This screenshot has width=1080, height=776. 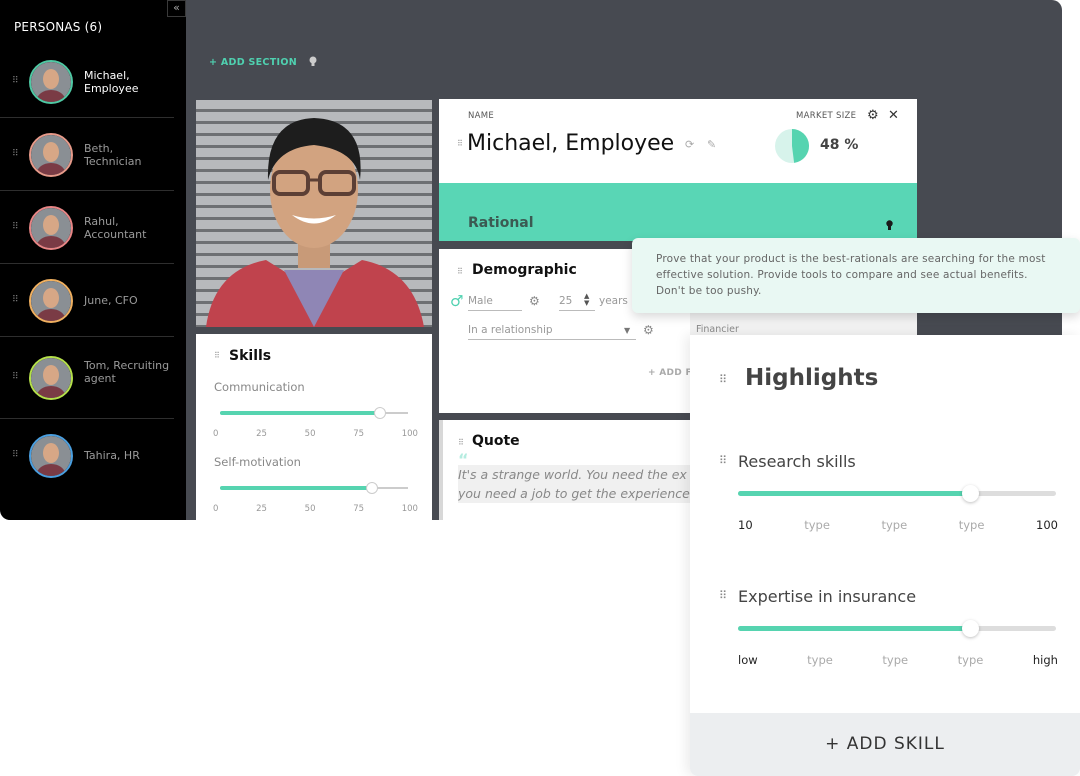 I want to click on skill-label: Communication, so click(x=259, y=387).